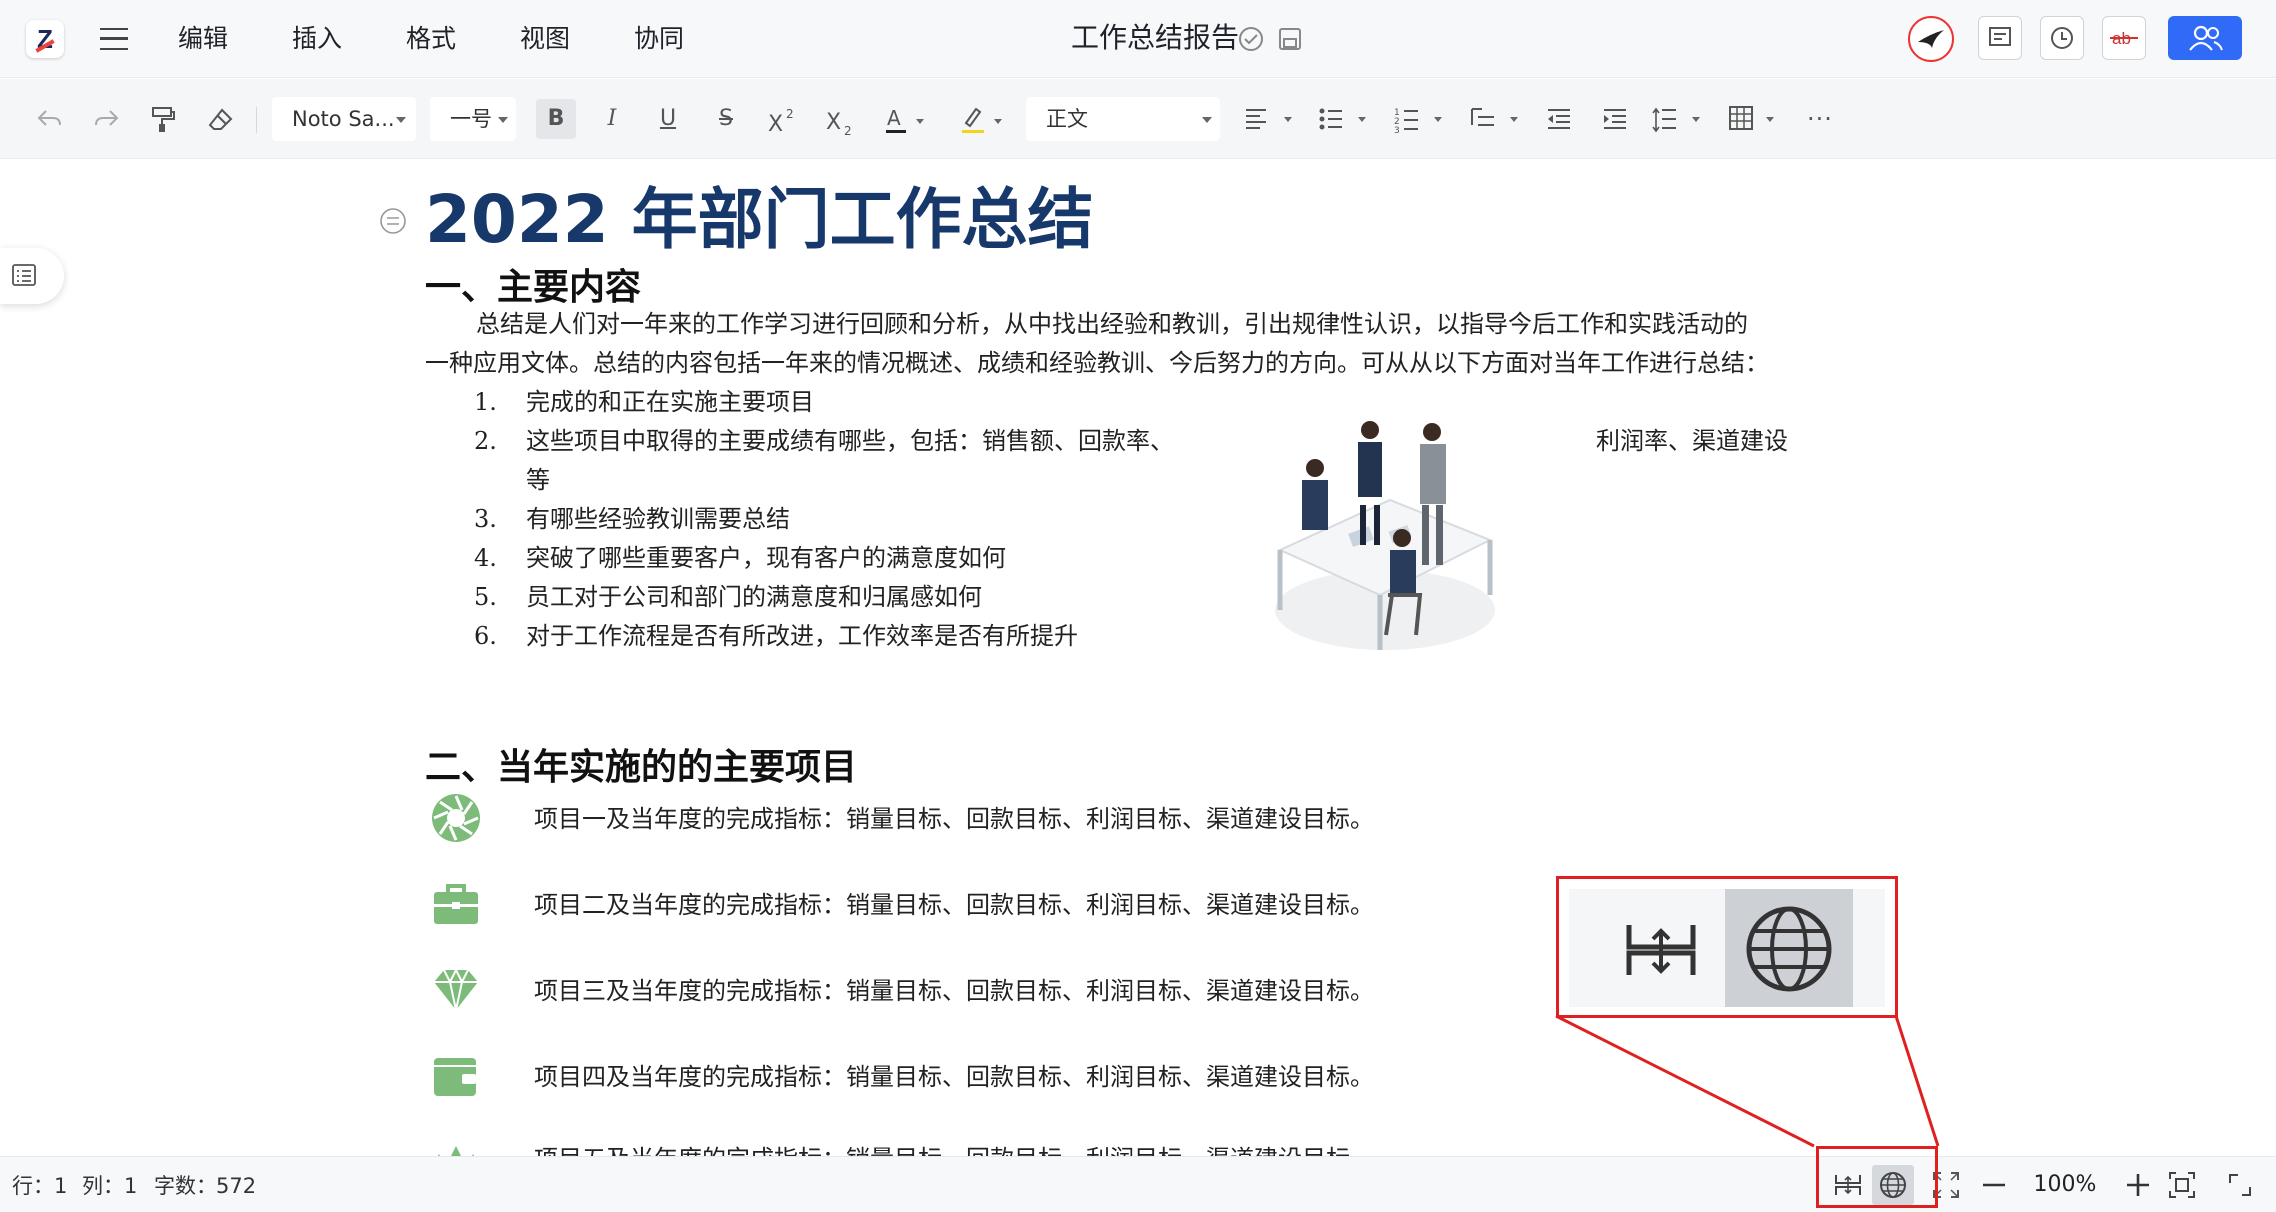 This screenshot has height=1212, width=2276. Describe the element at coordinates (1820, 119) in the screenshot. I see `more-options-button: ···` at that location.